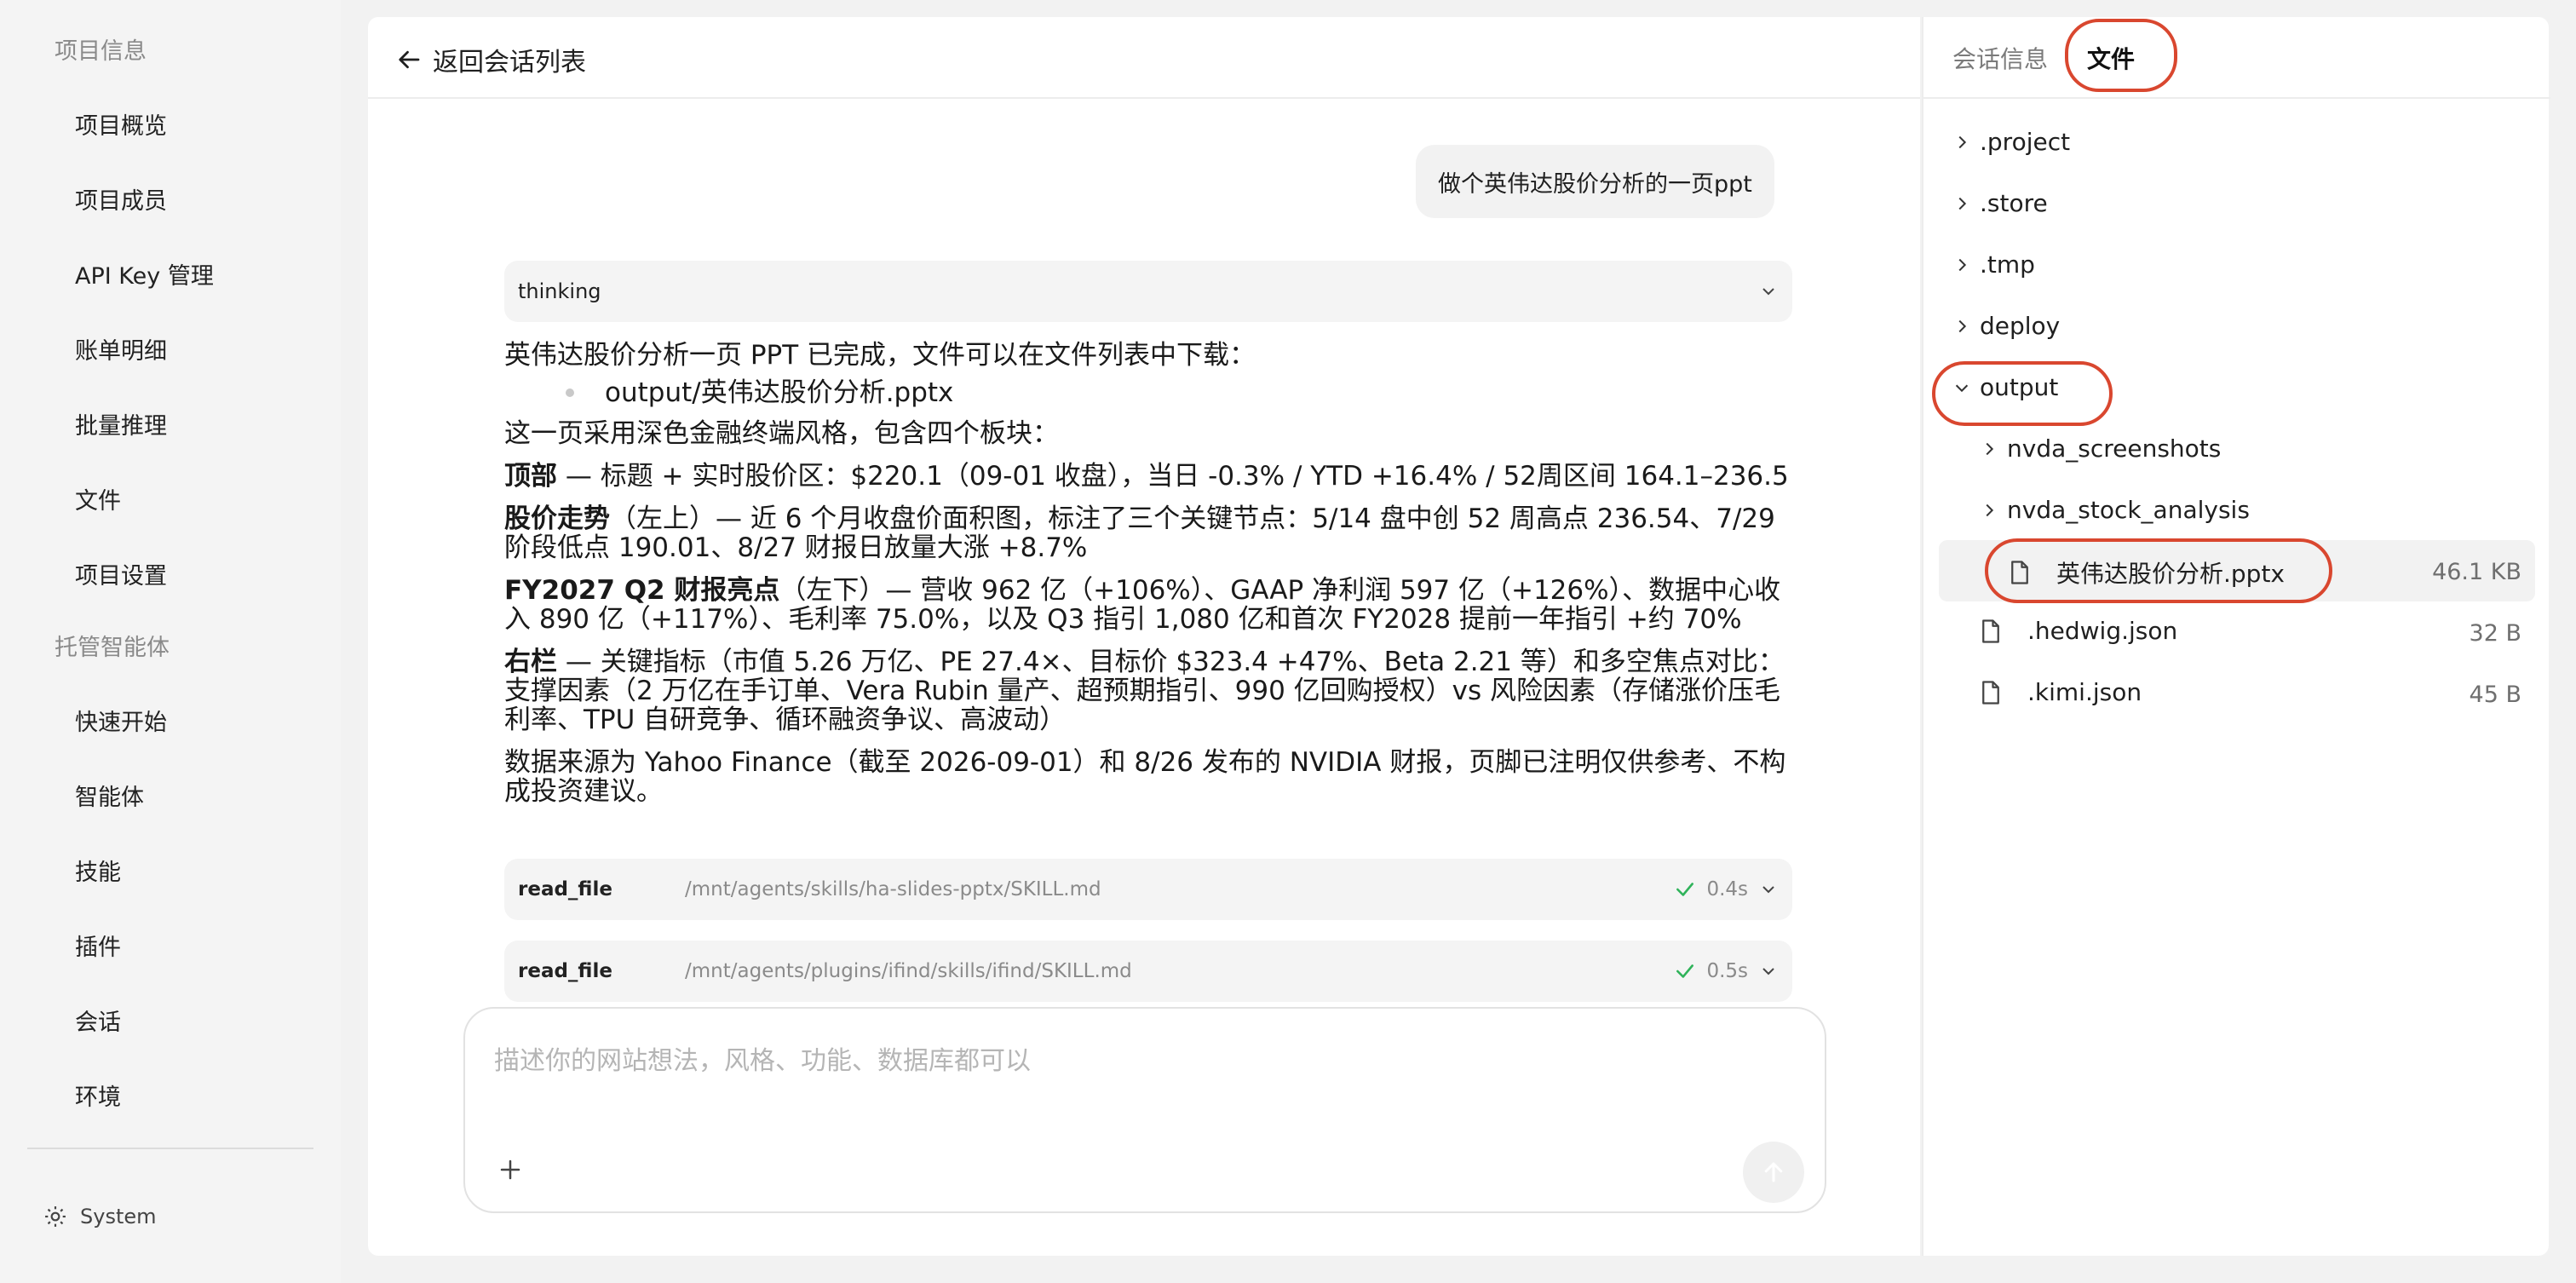 The image size is (2576, 1283). I want to click on tree-file-hedwig-json: .hedwig.json, so click(2079, 631).